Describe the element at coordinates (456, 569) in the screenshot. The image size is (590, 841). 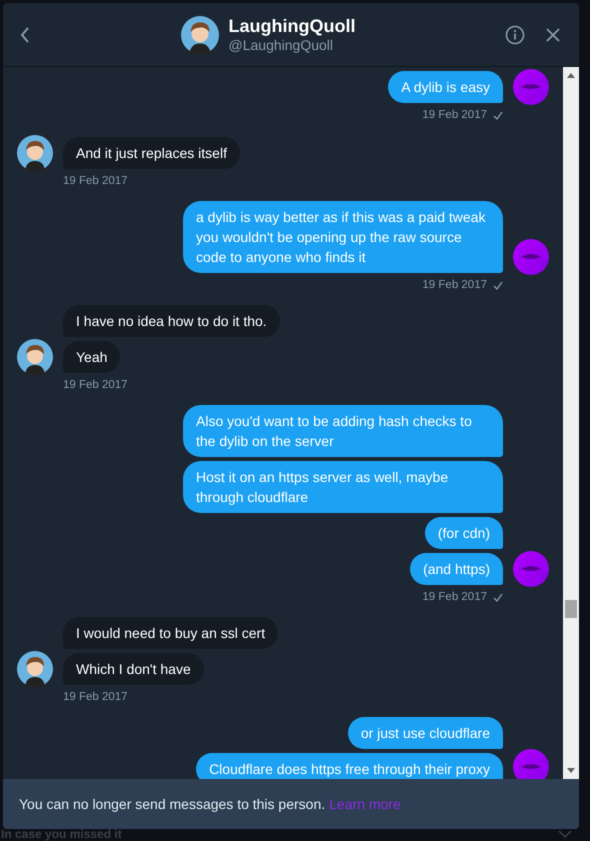
I see `message-bubble: (and https)` at that location.